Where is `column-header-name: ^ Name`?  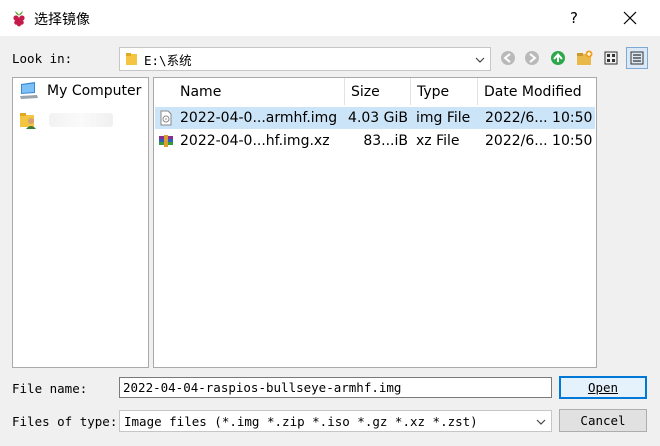 column-header-name: ^ Name is located at coordinates (249, 91).